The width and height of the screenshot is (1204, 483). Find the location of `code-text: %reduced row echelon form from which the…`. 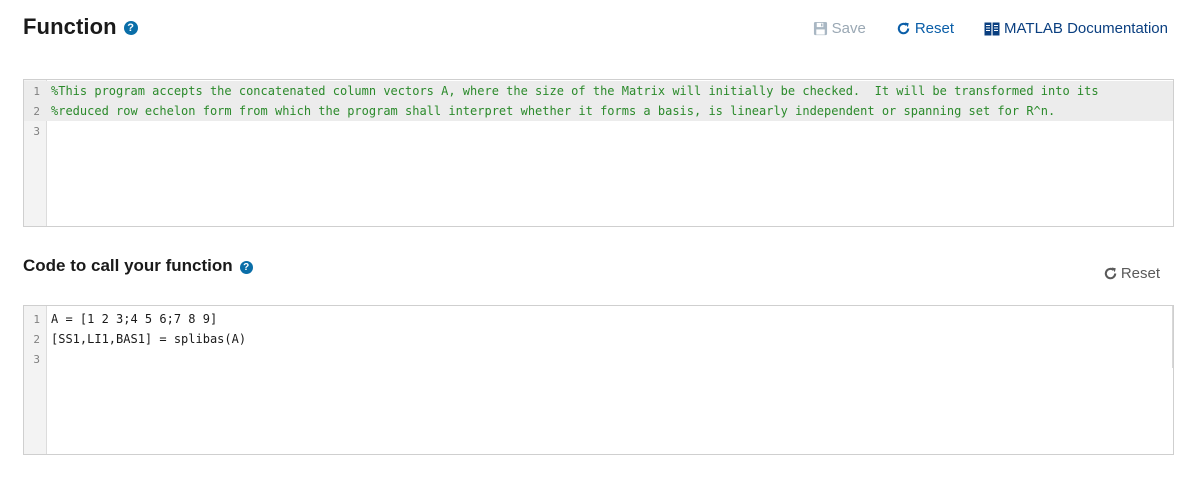

code-text: %reduced row echelon form from which the… is located at coordinates (553, 111).